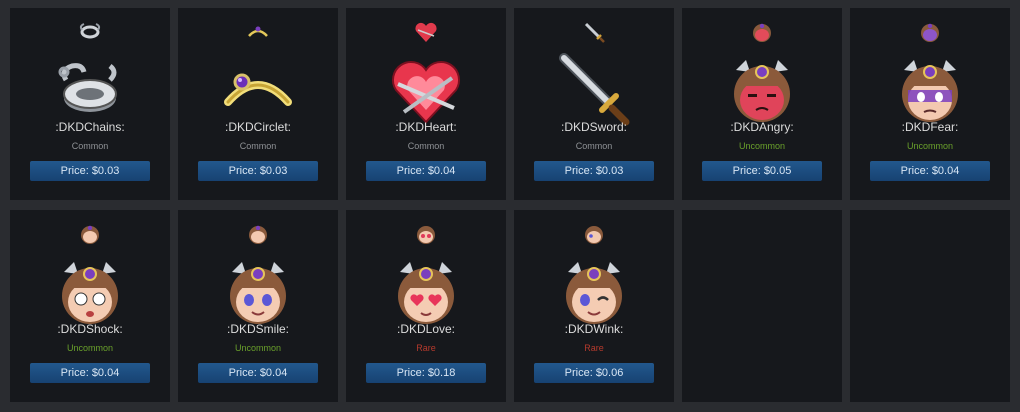 Image resolution: width=1020 pixels, height=412 pixels. What do you see at coordinates (426, 329) in the screenshot?
I see `item-name: :DKDLove:` at bounding box center [426, 329].